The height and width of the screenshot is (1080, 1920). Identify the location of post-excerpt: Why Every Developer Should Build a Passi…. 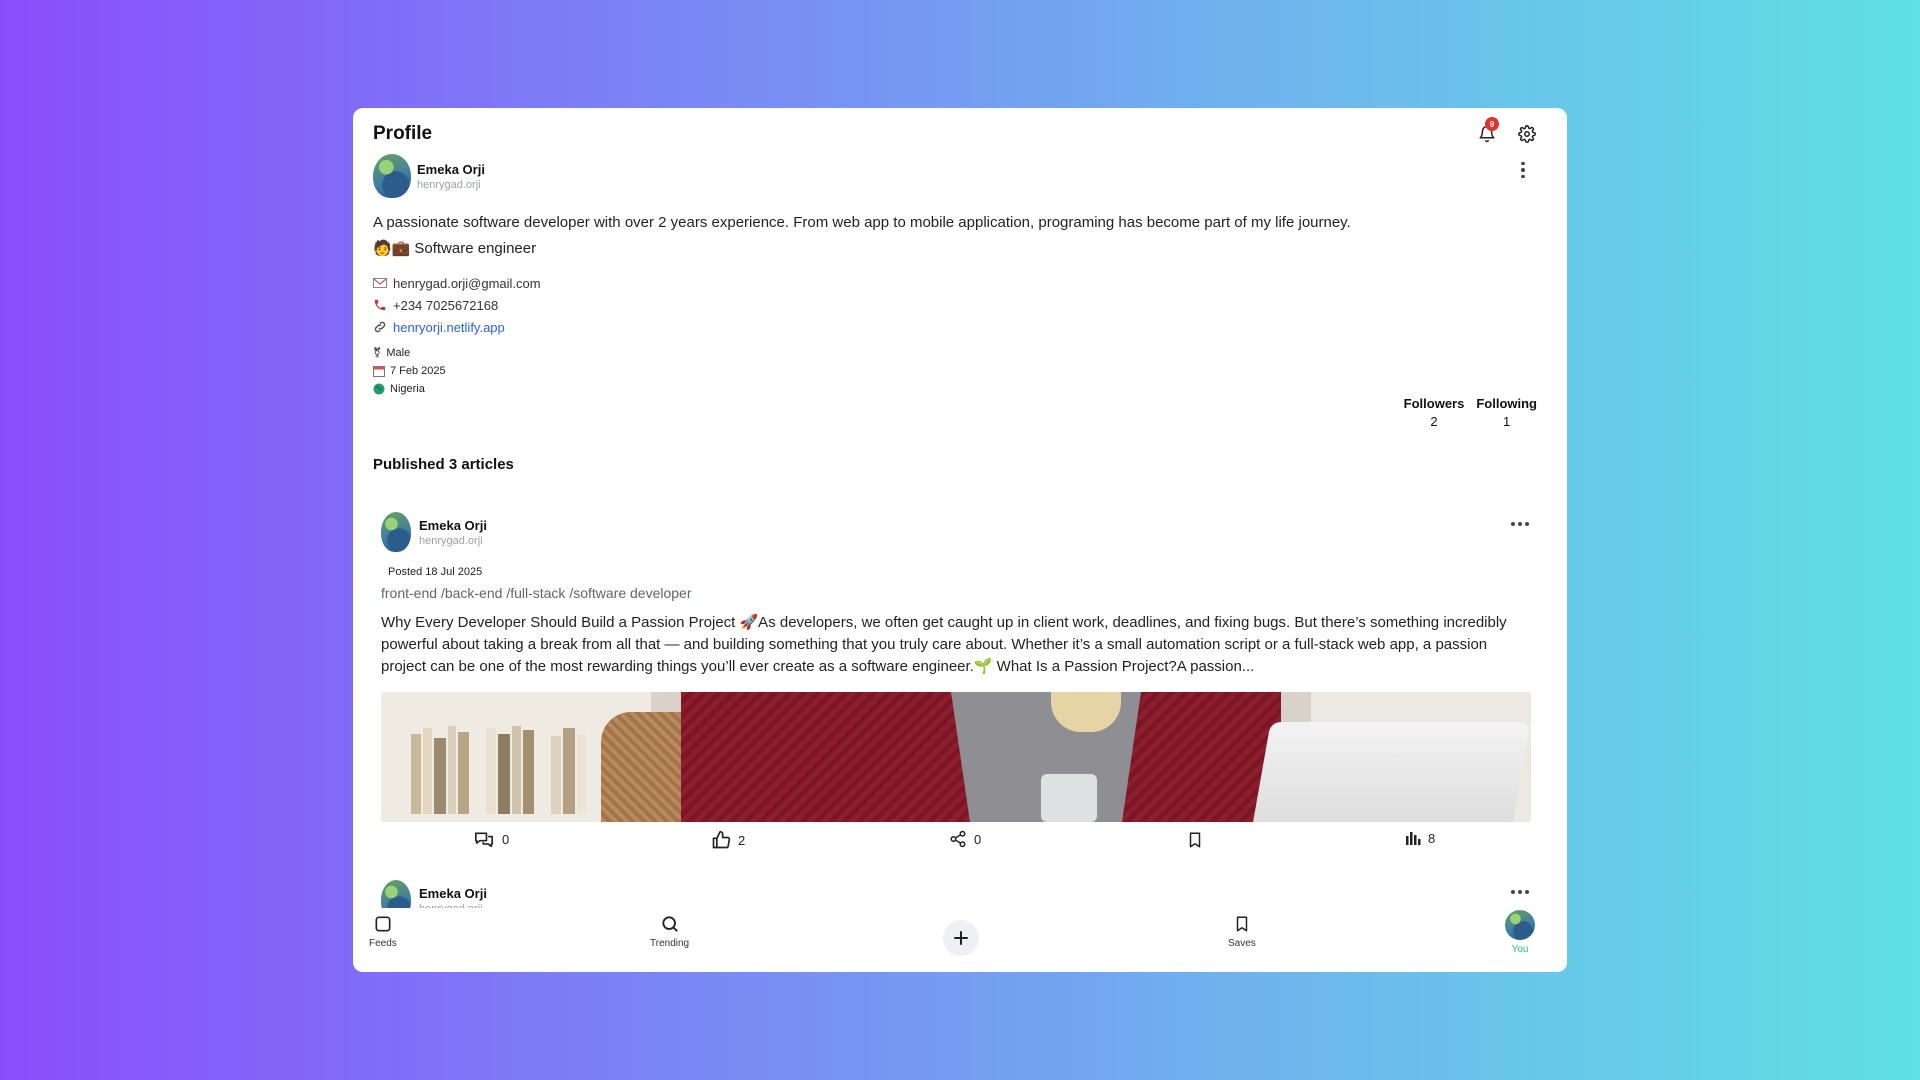
(956, 645).